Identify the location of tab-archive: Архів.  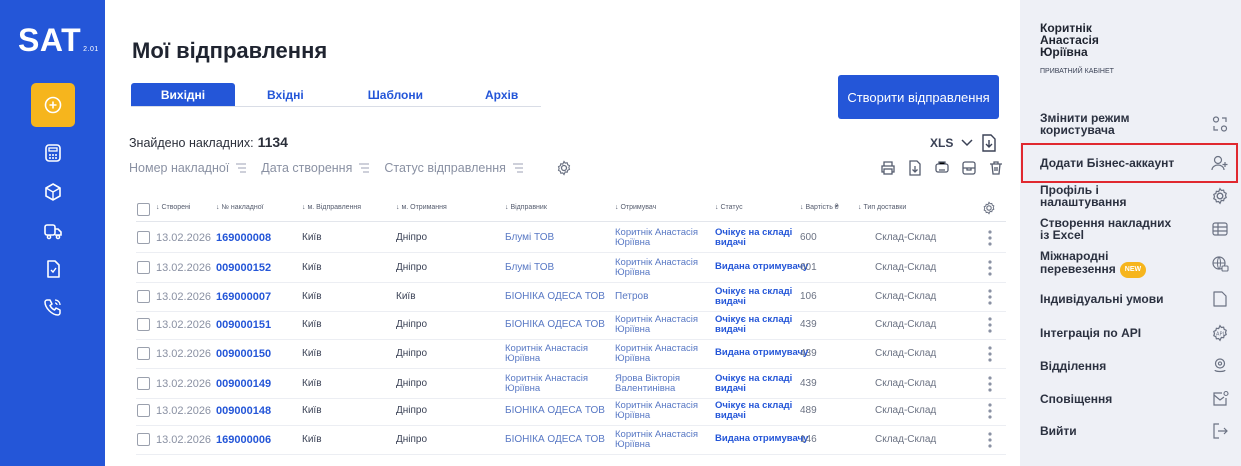
(501, 94).